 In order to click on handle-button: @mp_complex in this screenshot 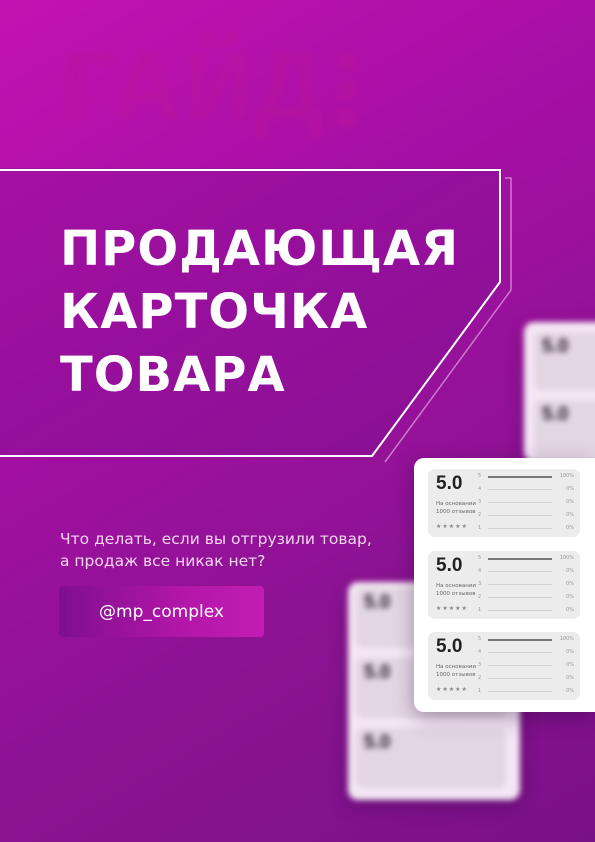, I will do `click(161, 611)`.